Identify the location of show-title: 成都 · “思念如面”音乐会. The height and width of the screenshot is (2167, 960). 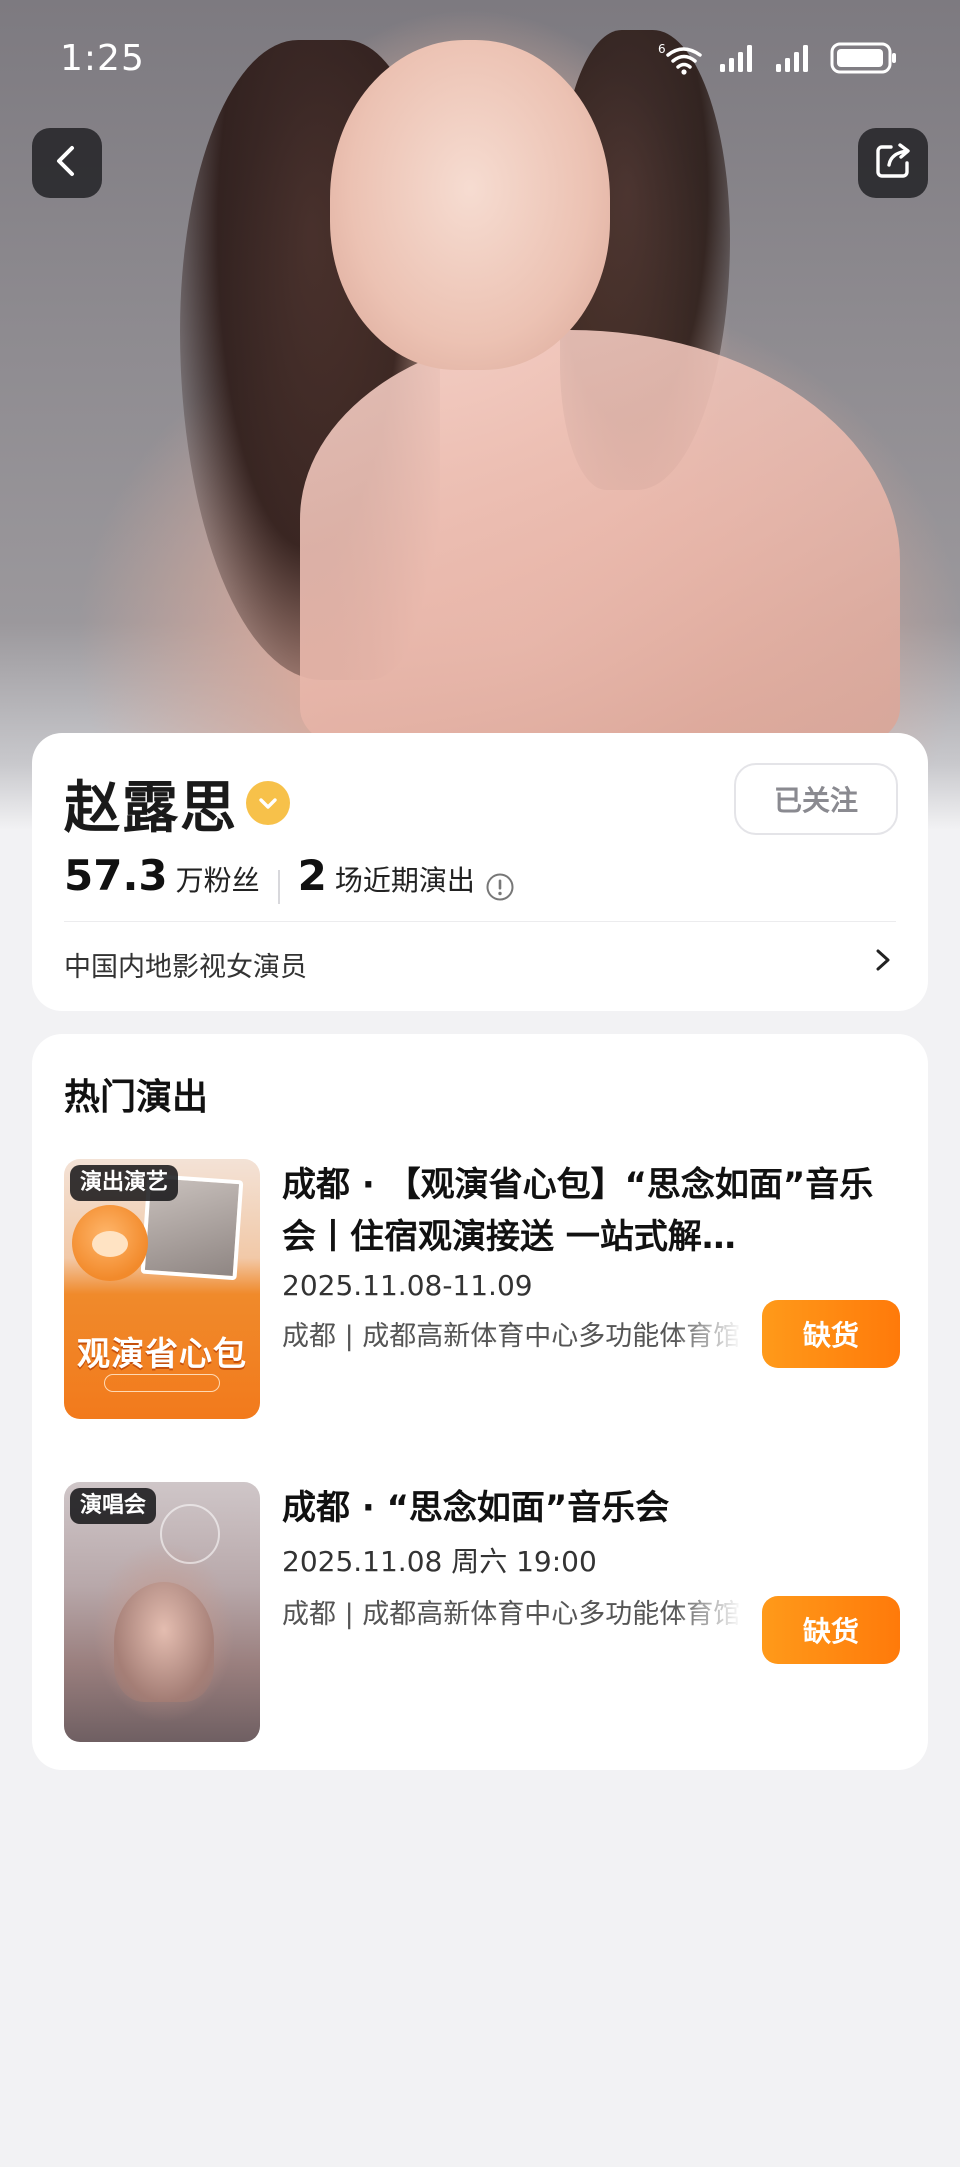
(593, 1508).